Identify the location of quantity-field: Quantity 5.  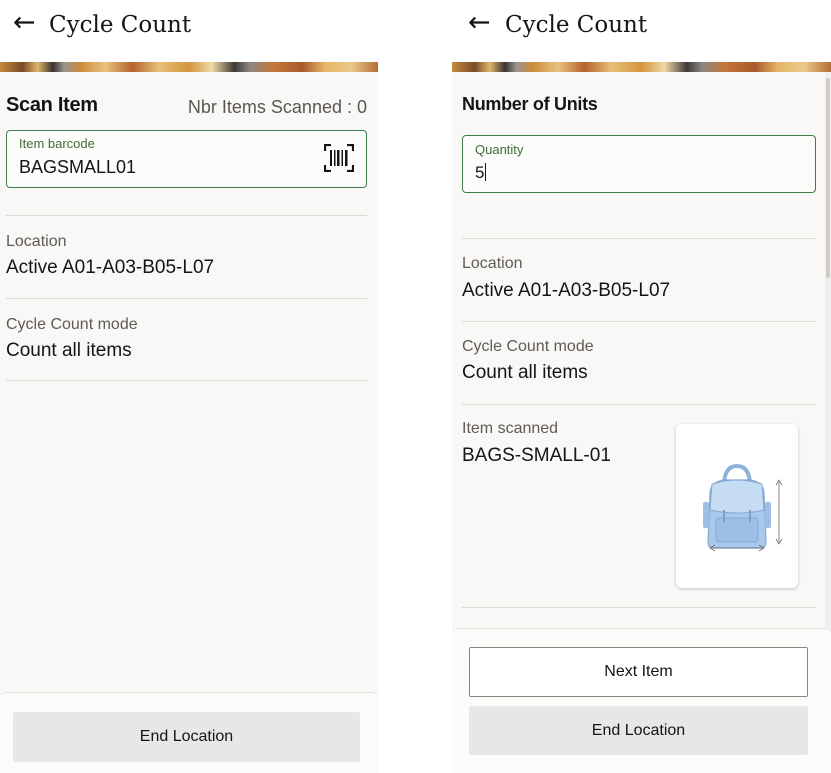
(639, 164).